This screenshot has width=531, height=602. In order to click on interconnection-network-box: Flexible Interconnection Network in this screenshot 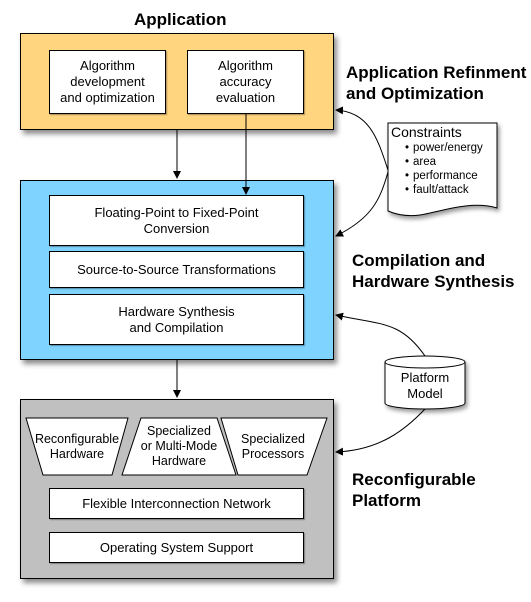, I will do `click(176, 503)`.